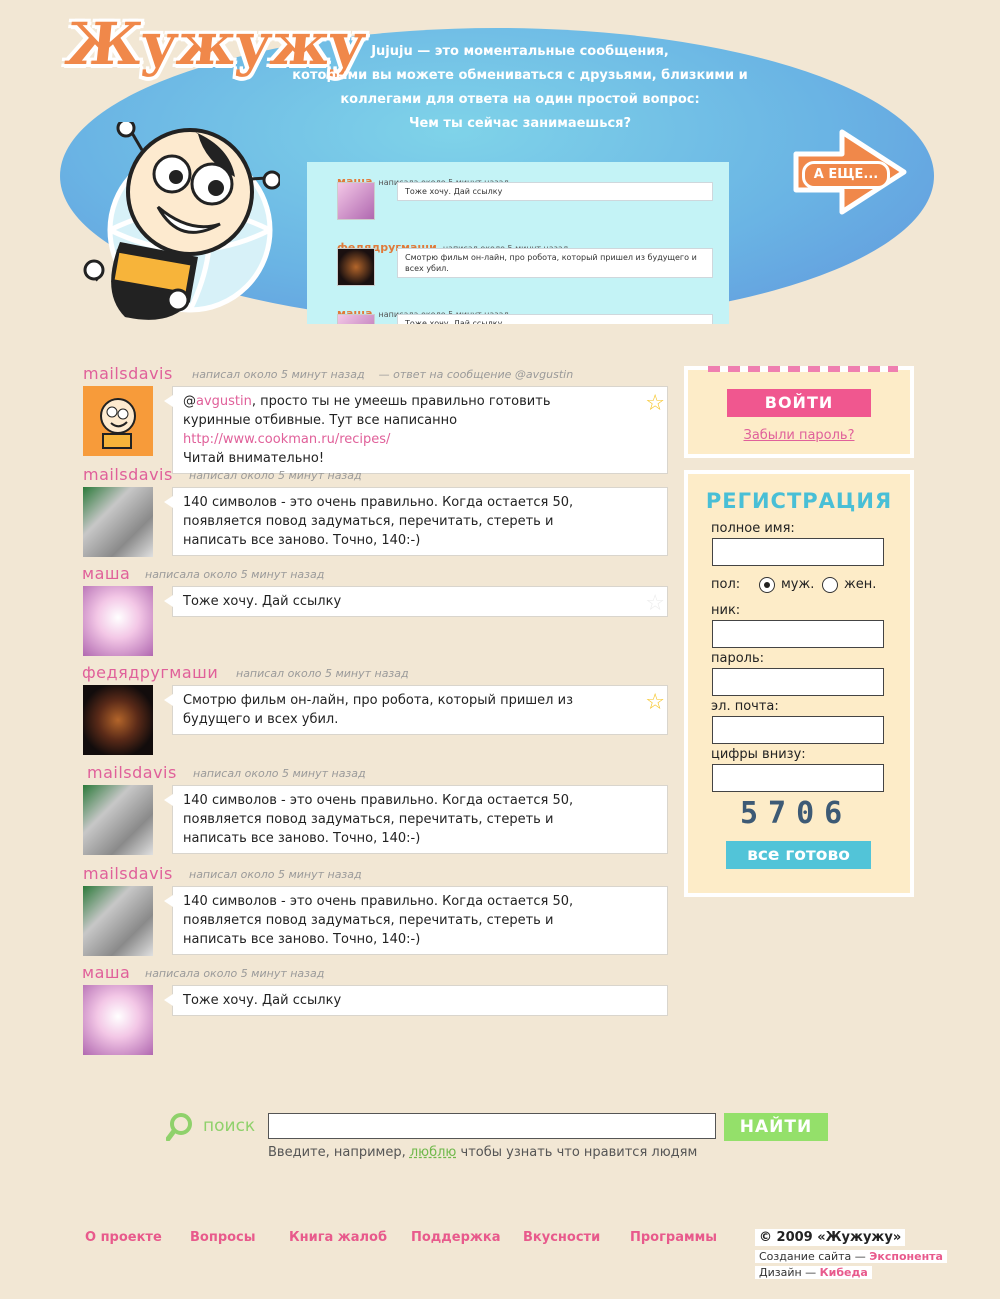  I want to click on captcha-label: цифры внизу:, so click(758, 754).